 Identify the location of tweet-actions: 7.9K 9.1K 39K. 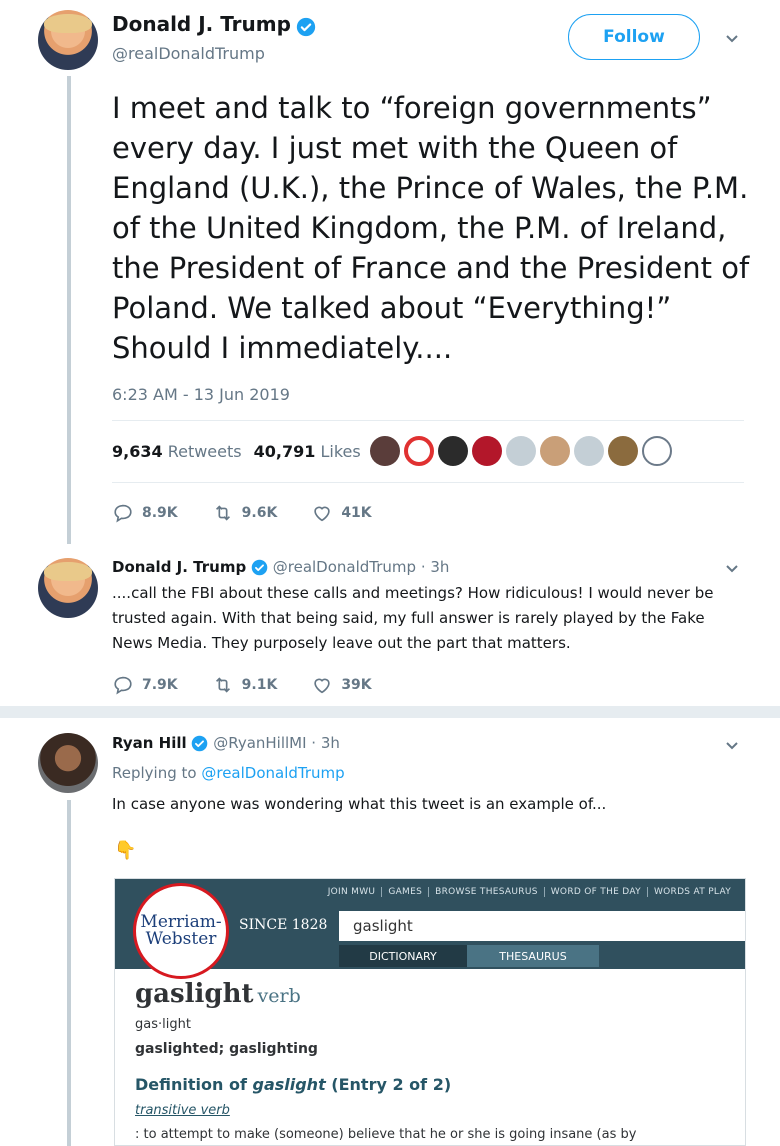
(242, 685).